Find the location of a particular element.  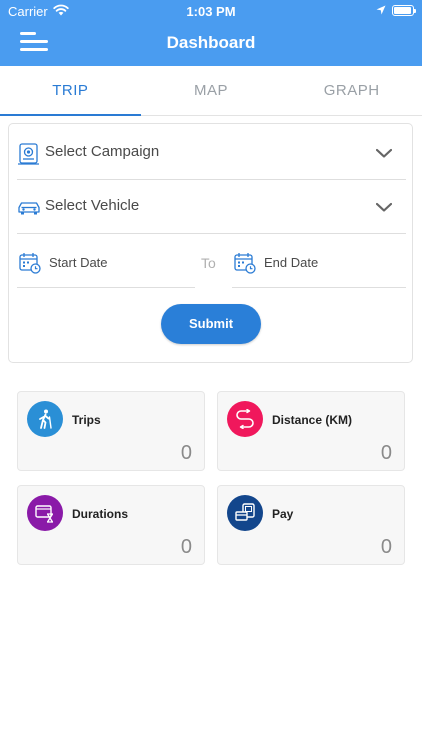

hourglass-icon is located at coordinates (44, 514).